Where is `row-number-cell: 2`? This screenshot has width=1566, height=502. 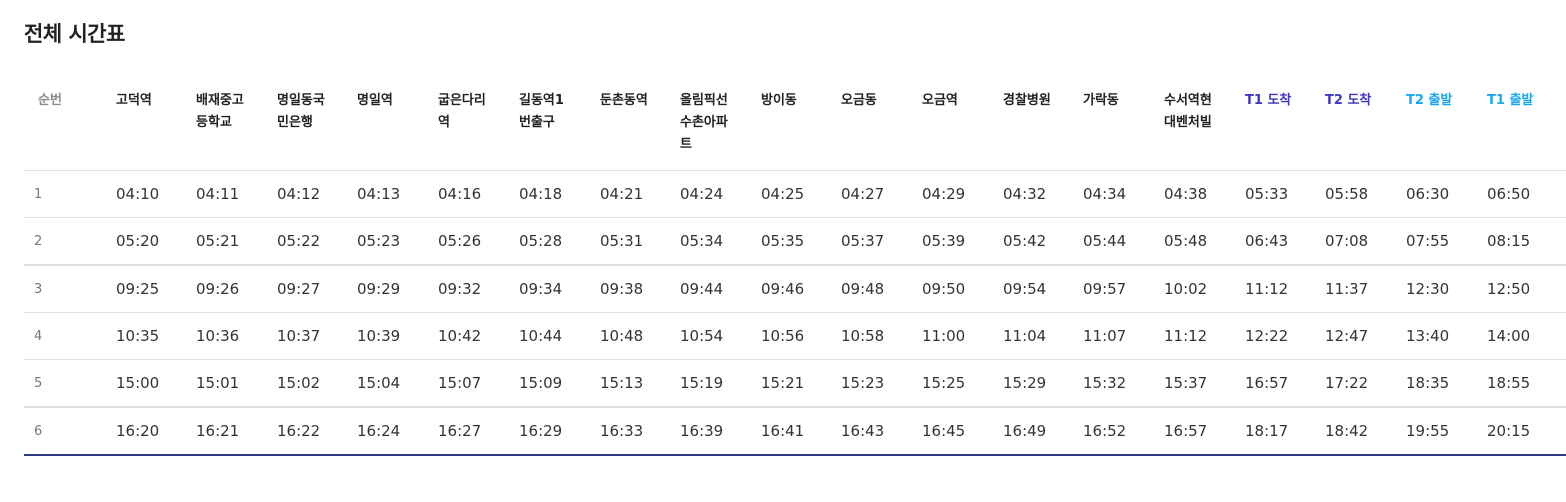 row-number-cell: 2 is located at coordinates (70, 241).